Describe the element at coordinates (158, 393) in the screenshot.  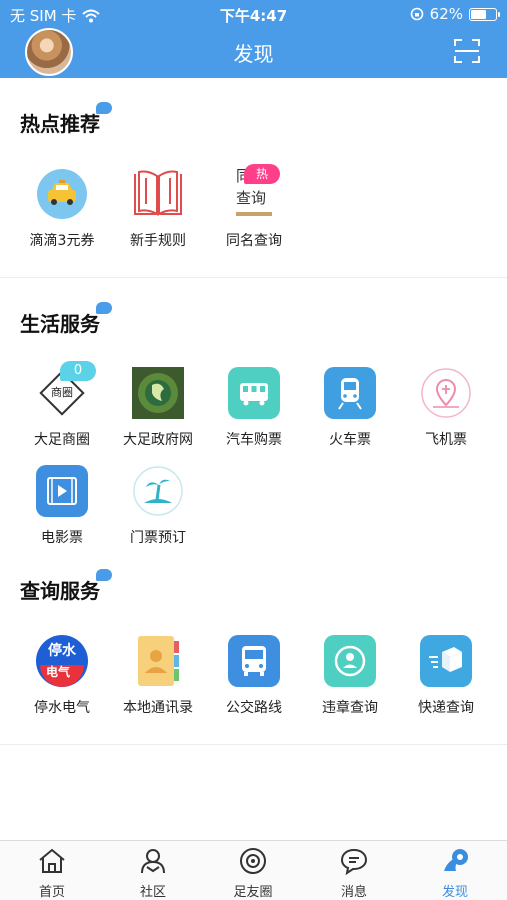
I see `government-site-icon` at that location.